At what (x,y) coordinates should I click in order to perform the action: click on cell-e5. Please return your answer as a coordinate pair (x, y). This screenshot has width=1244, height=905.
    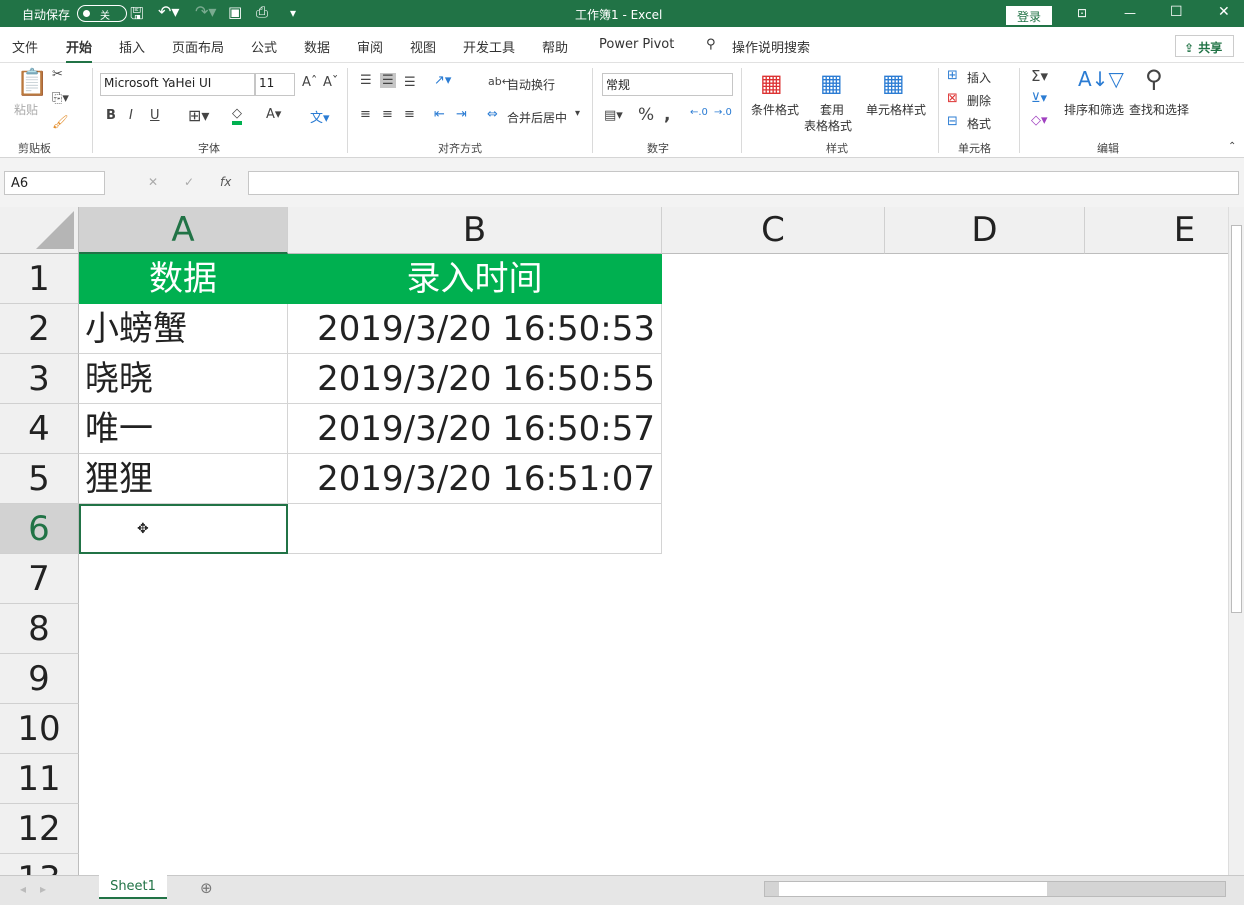
    Looking at the image, I should click on (1156, 479).